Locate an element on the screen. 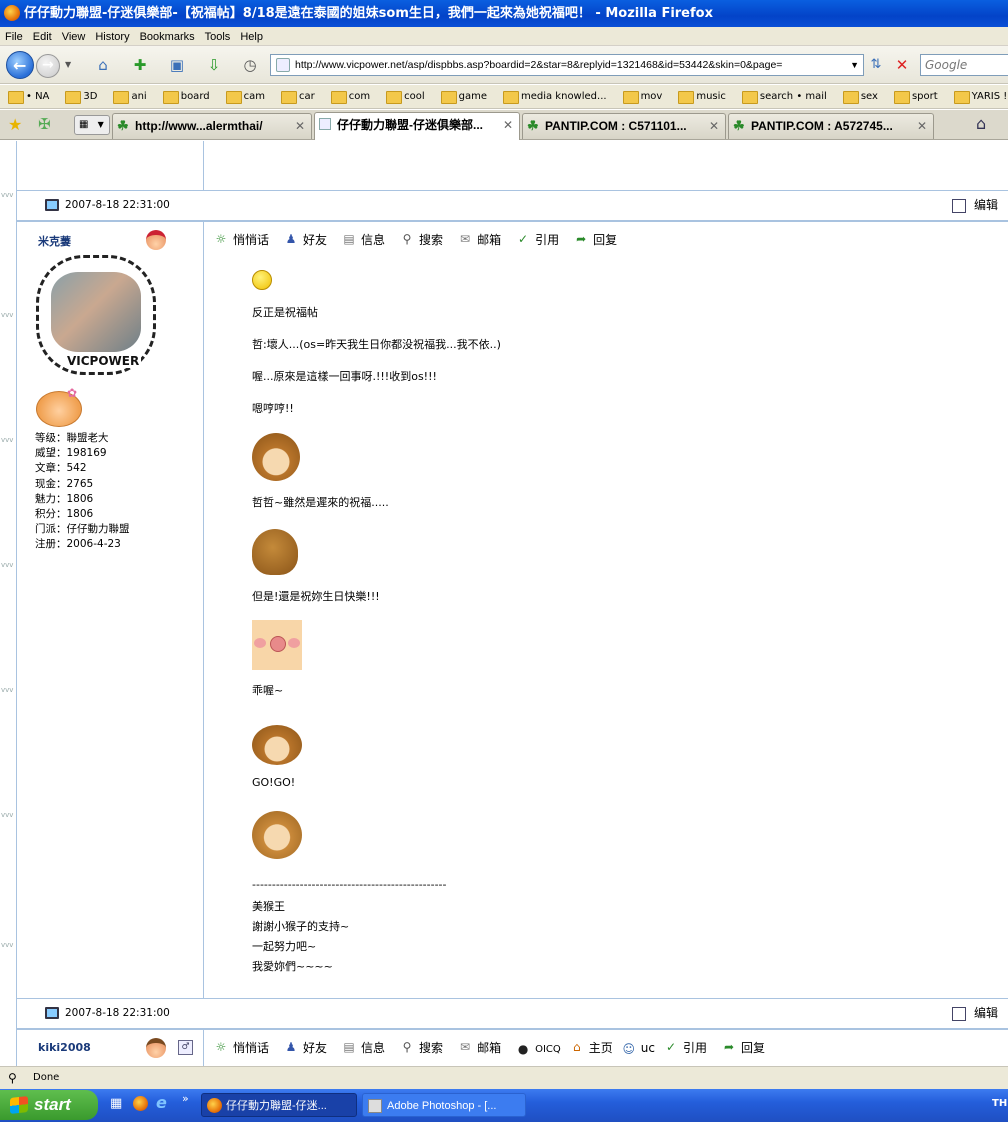  bookmark-folder: cool is located at coordinates (404, 96).